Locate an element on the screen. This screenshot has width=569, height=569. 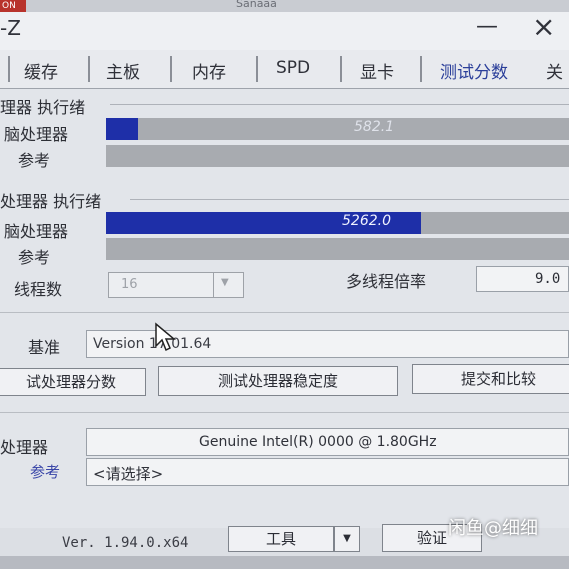
single-cpu-bar-fill is located at coordinates (122, 129).